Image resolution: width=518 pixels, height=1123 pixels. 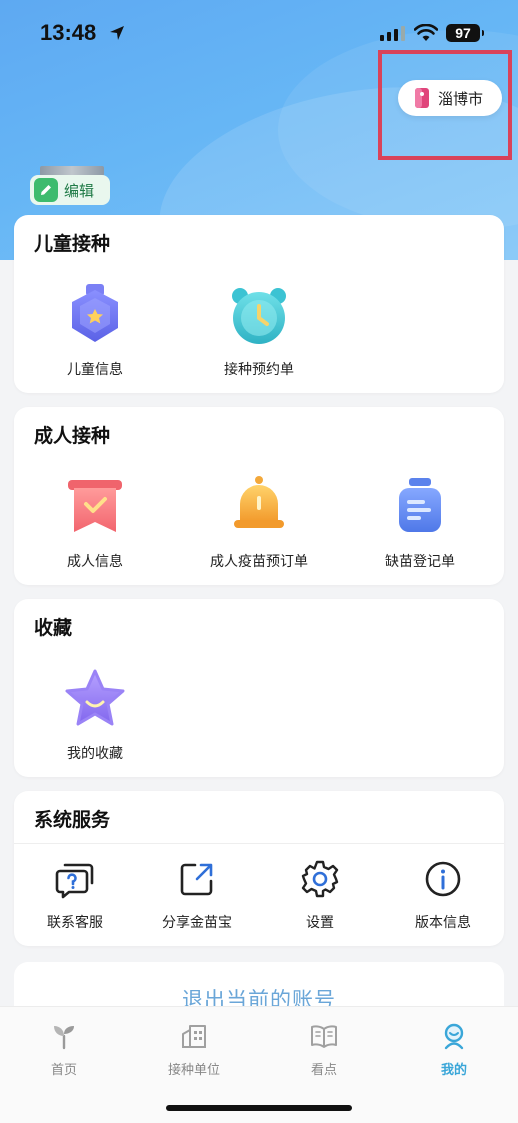 I want to click on edit-profile-button: 编辑, so click(x=70, y=190).